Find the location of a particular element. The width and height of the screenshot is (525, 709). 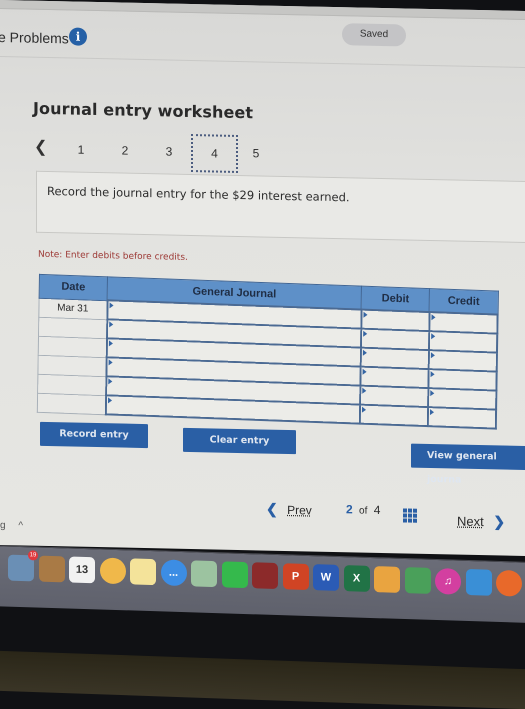

record-entry-button: Record entry is located at coordinates (94, 435).